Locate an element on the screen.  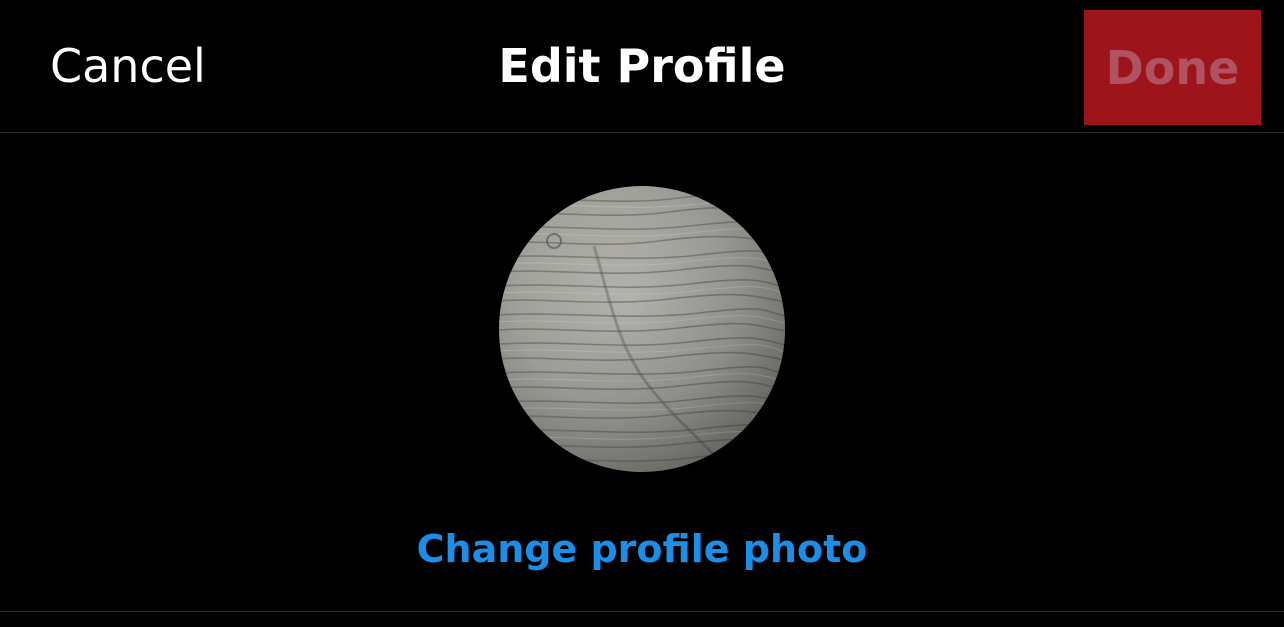
done-button: Done is located at coordinates (1172, 67).